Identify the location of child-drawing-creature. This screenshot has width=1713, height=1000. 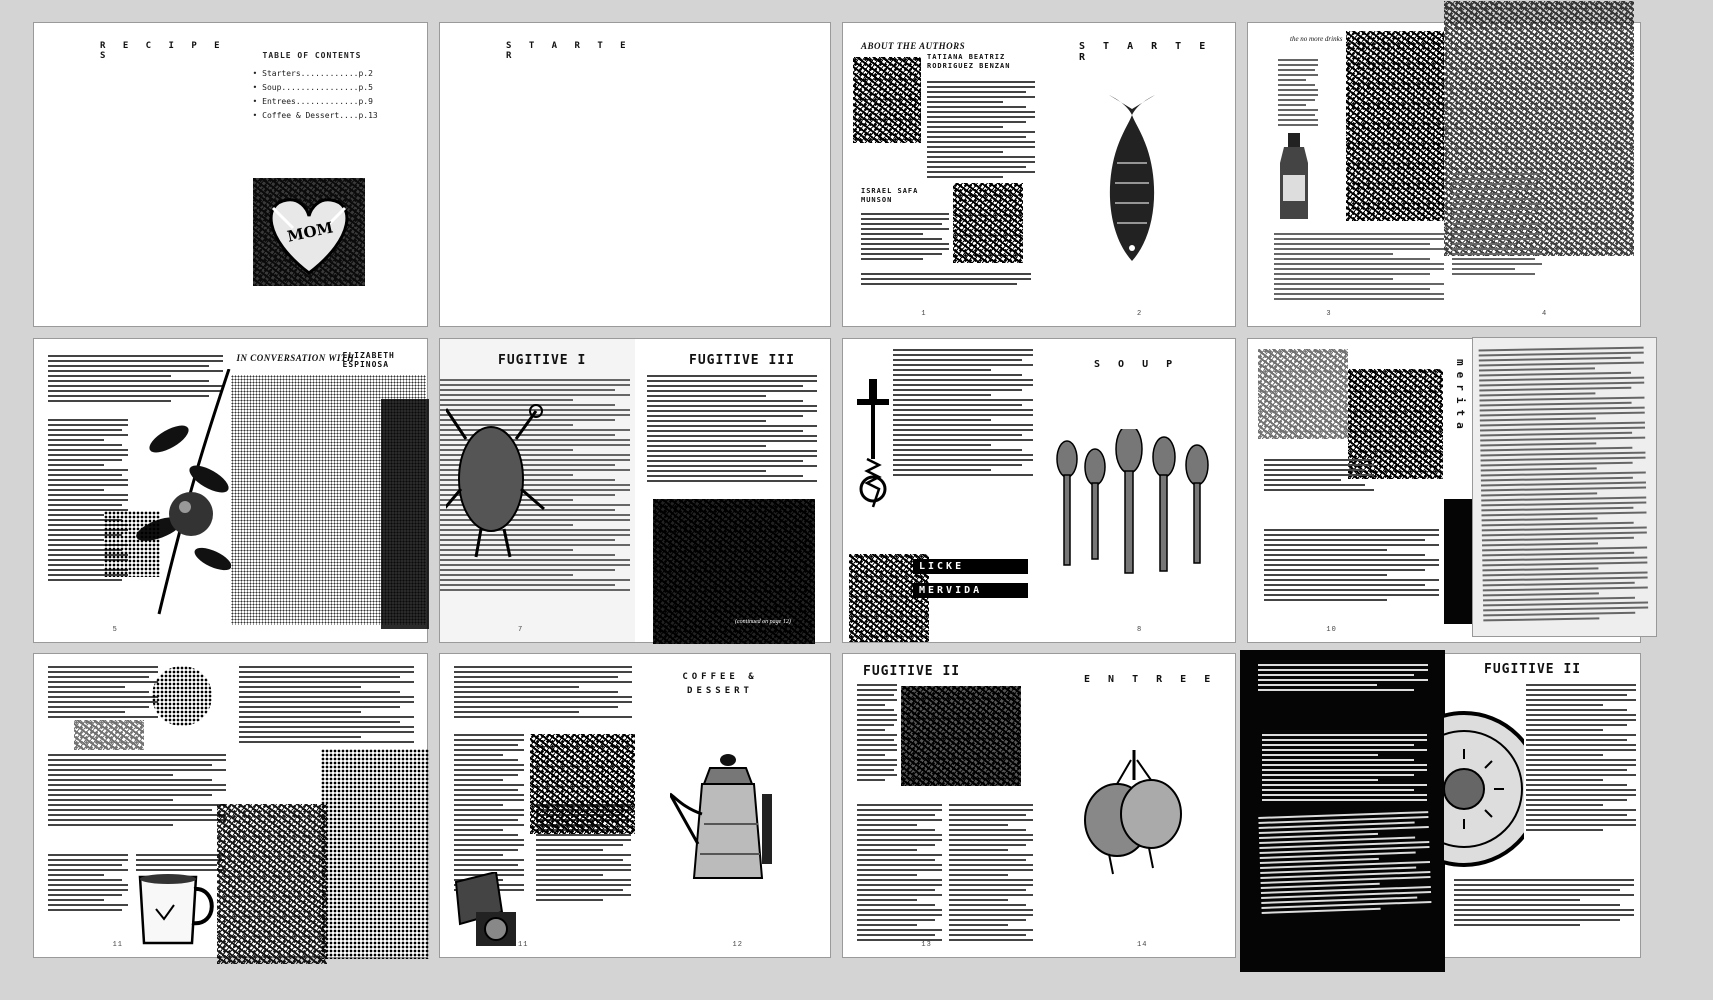
(495, 481).